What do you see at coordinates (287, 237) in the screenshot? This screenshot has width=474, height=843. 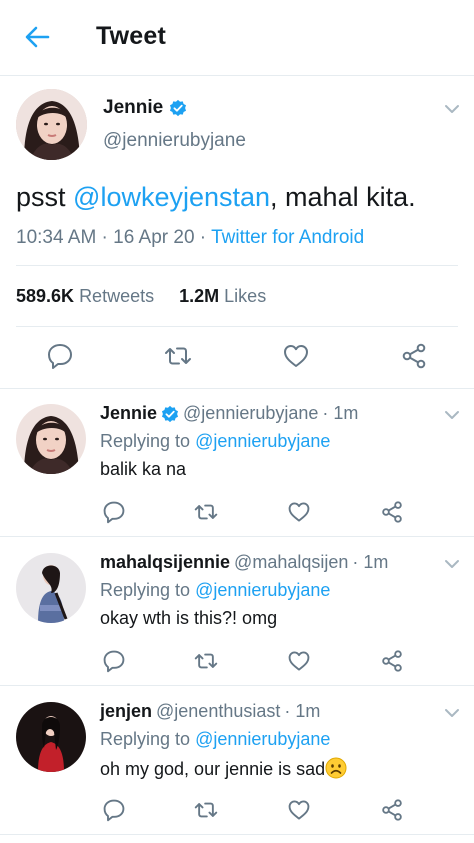 I see `tweet-source-link: Twitter for Android` at bounding box center [287, 237].